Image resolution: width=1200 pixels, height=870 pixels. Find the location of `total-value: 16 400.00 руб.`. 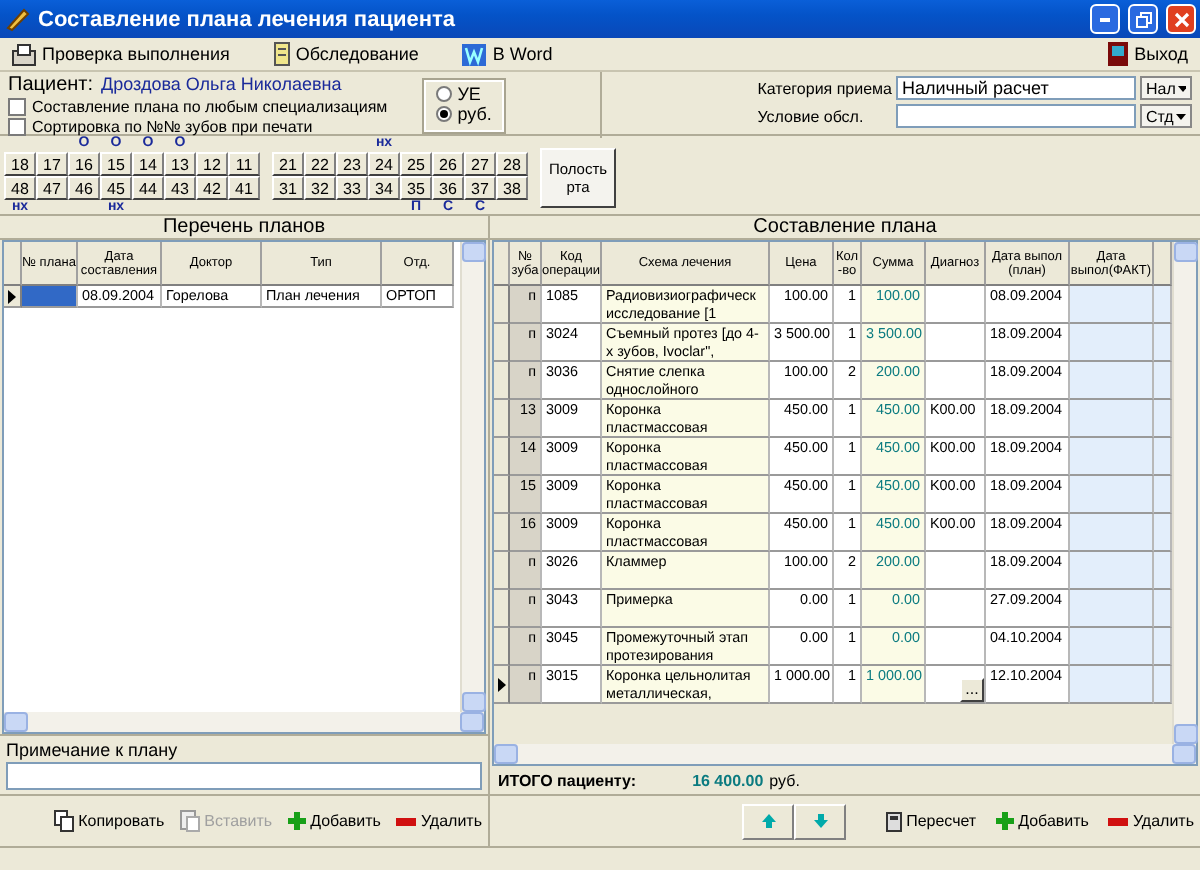

total-value: 16 400.00 руб. is located at coordinates (746, 780).